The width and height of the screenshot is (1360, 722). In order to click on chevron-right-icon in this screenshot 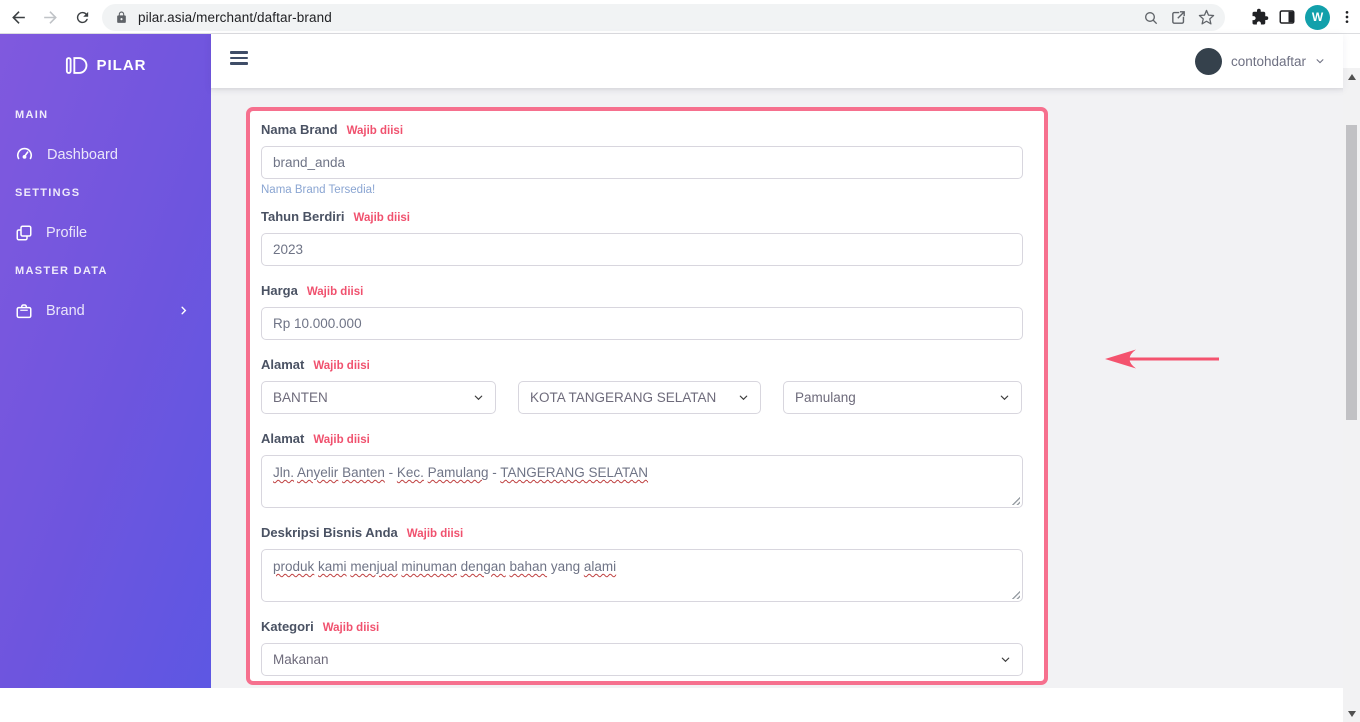, I will do `click(184, 310)`.